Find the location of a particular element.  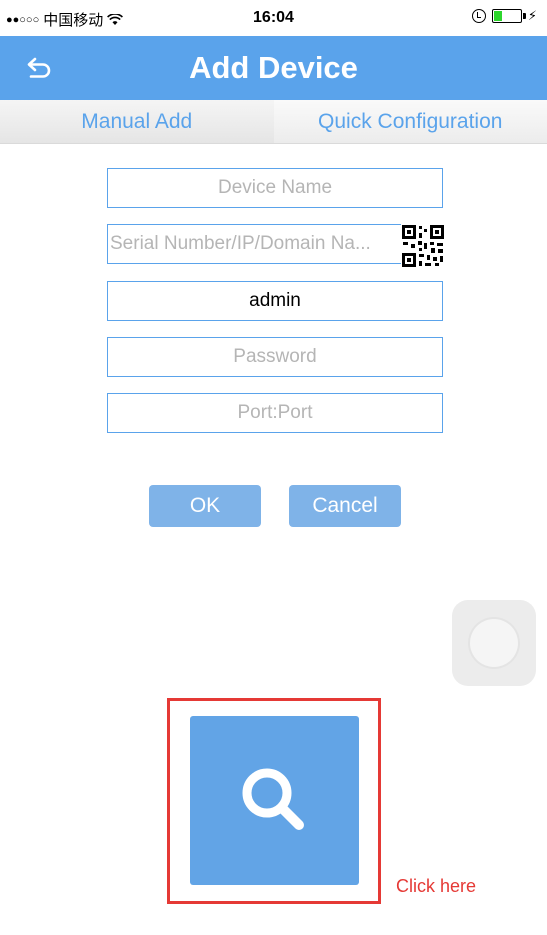

device-name-field: Device Name is located at coordinates (275, 188).